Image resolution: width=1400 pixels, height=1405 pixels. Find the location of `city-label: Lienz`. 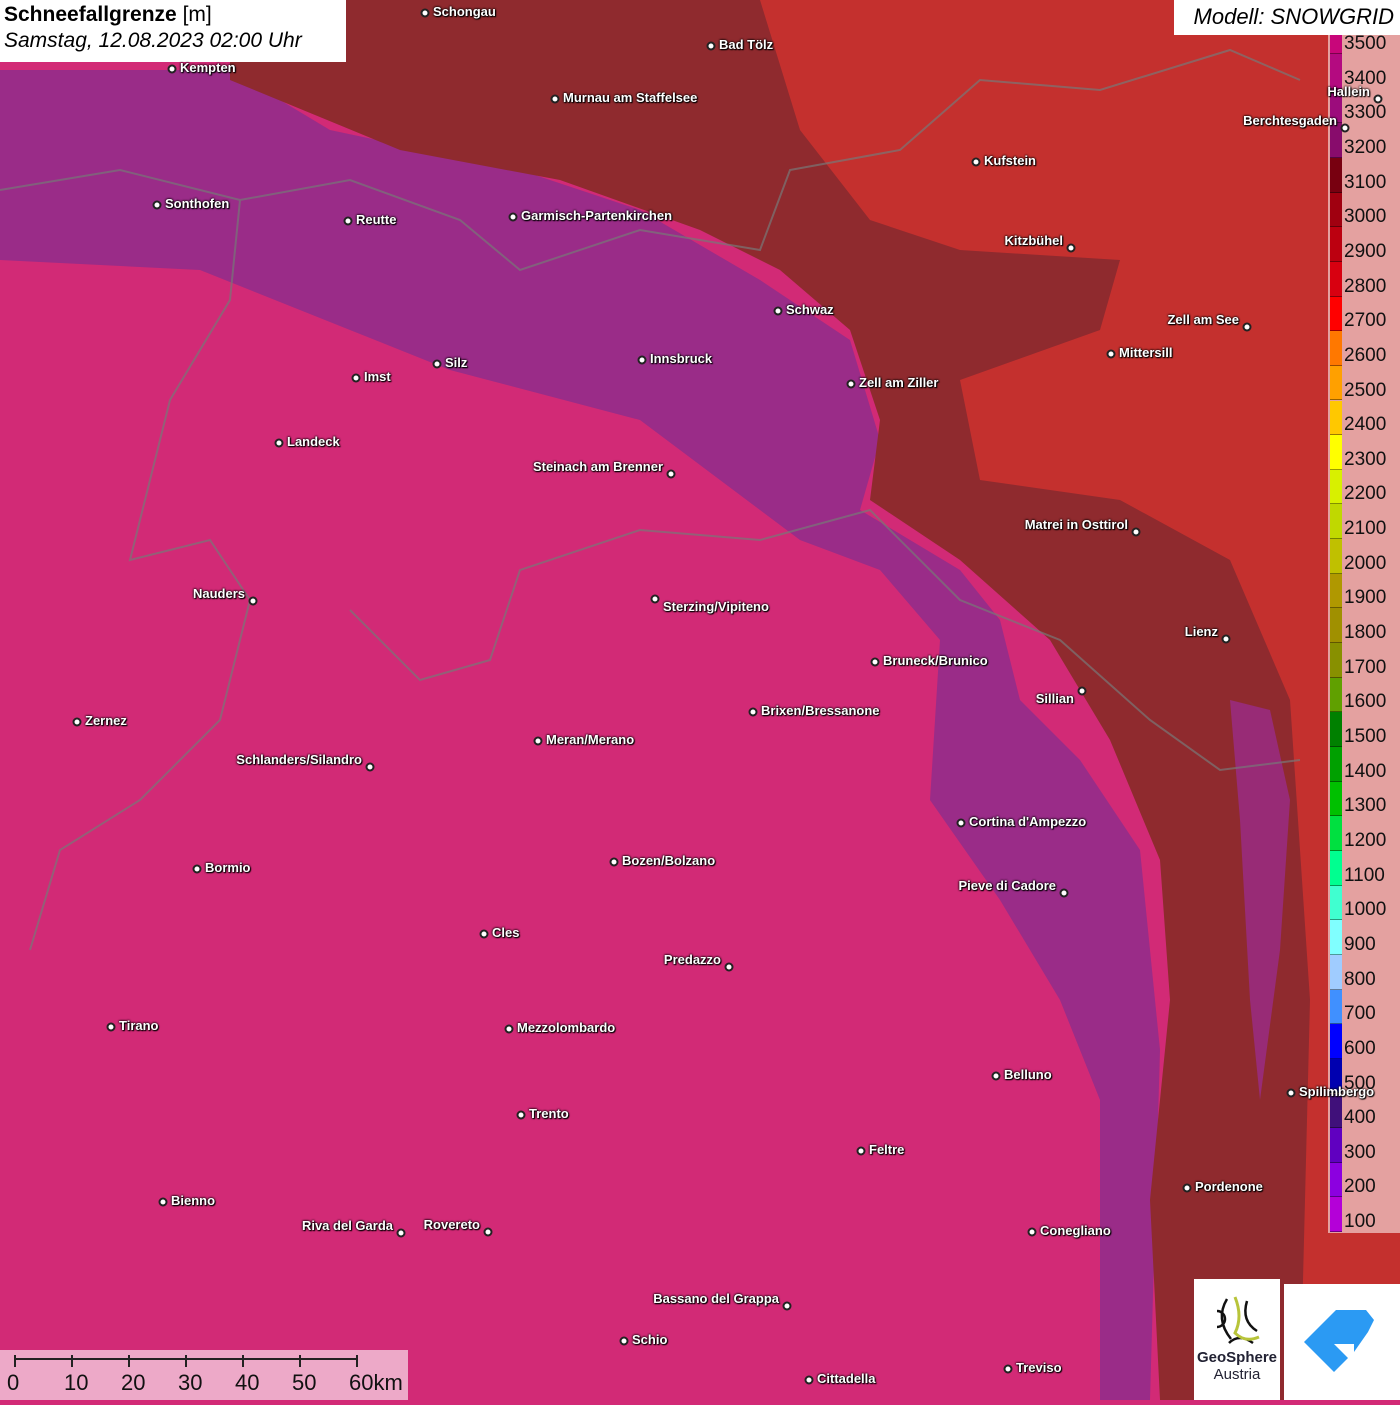

city-label: Lienz is located at coordinates (1201, 631).